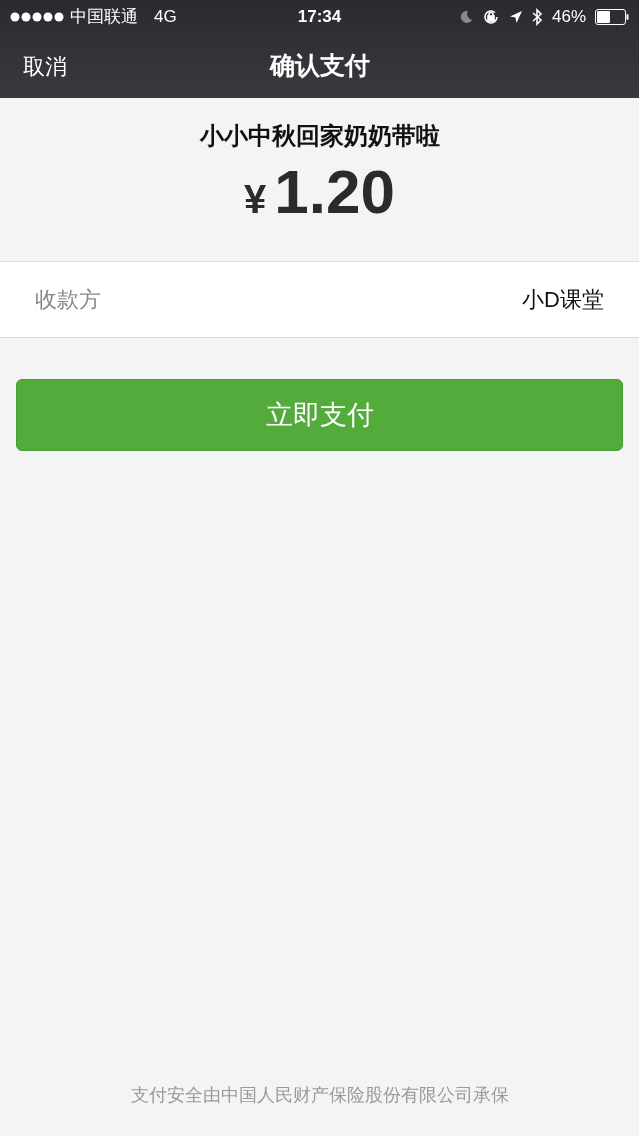  Describe the element at coordinates (490, 17) in the screenshot. I see `rotation-lock-icon` at that location.